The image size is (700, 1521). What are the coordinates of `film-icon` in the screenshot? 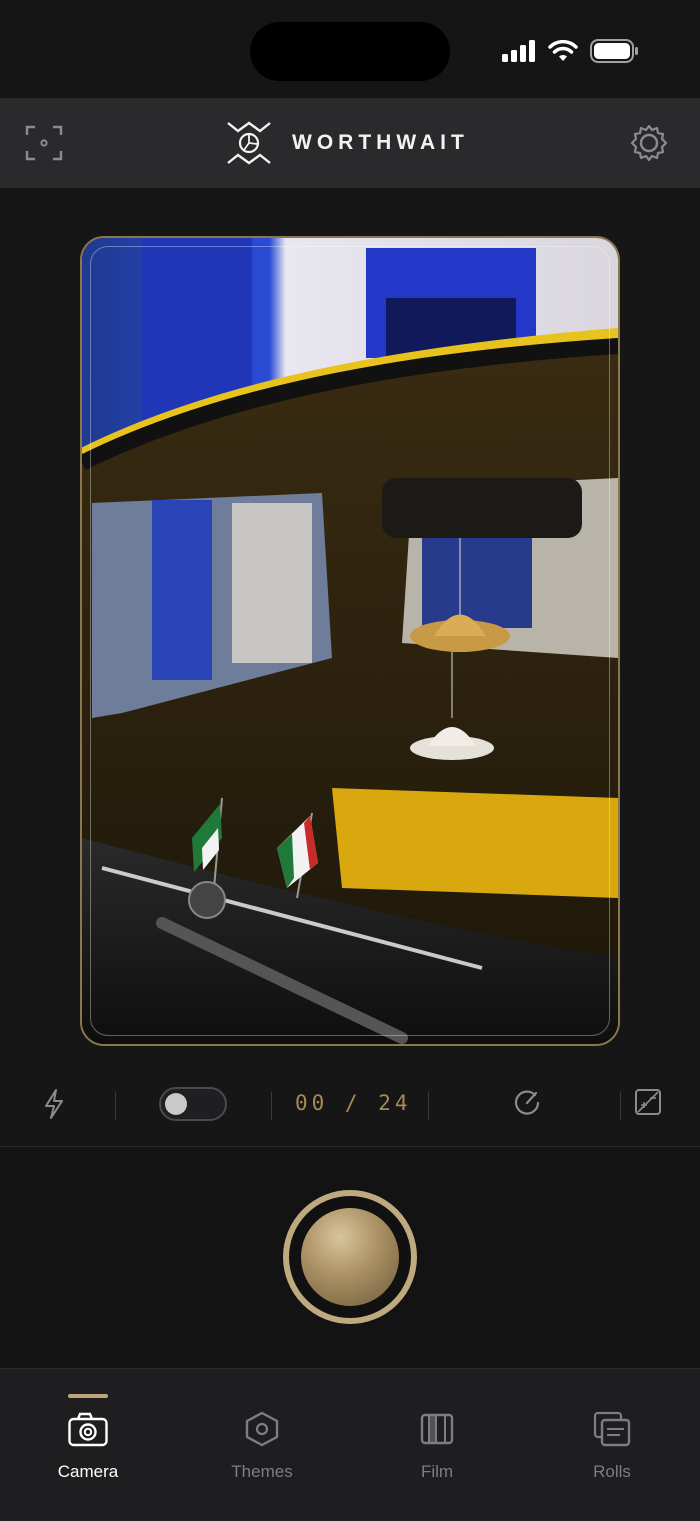 It's located at (437, 1429).